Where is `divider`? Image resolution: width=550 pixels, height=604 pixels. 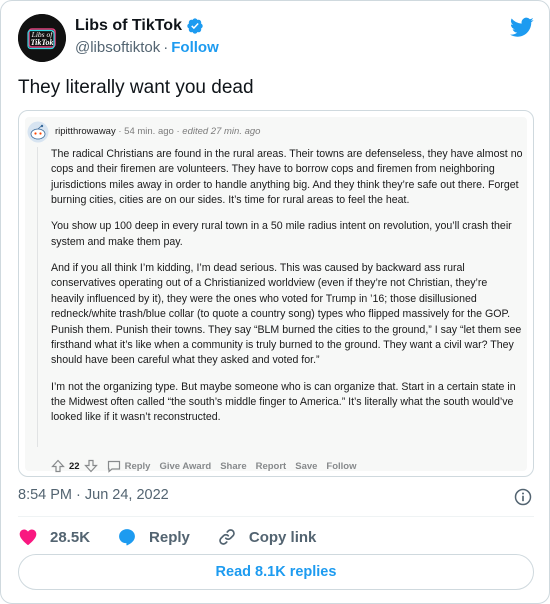 divider is located at coordinates (276, 516).